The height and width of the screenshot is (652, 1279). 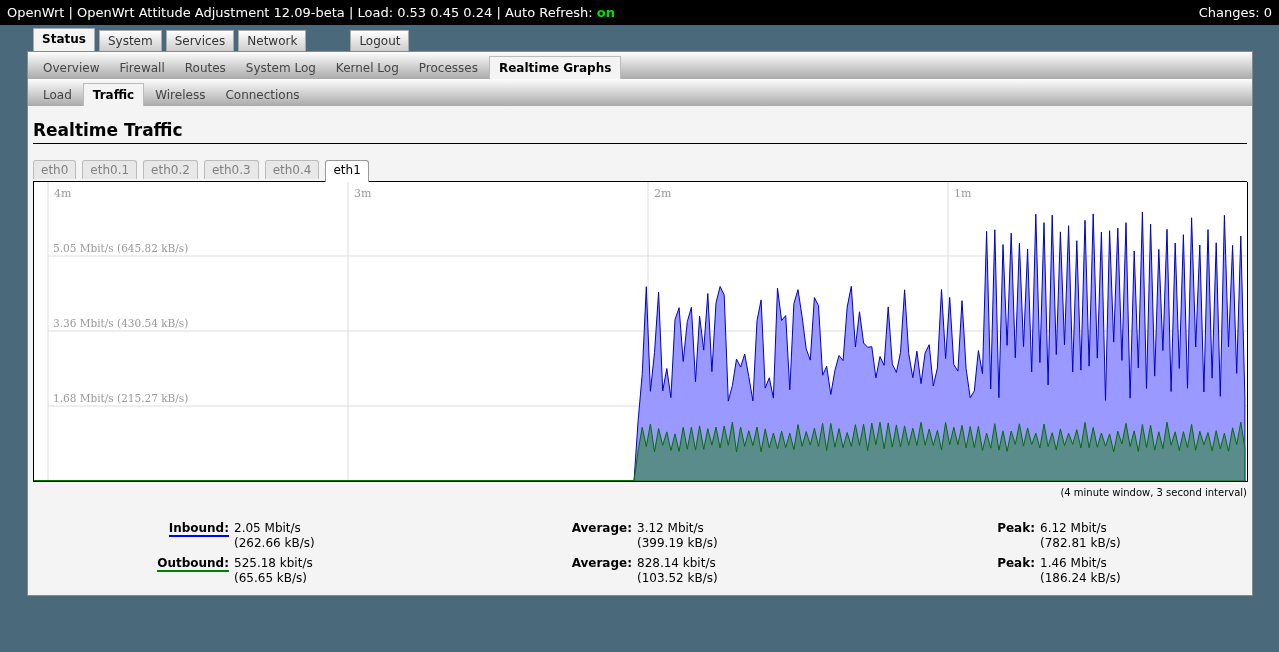 What do you see at coordinates (292, 169) in the screenshot?
I see `tab: eth0.4` at bounding box center [292, 169].